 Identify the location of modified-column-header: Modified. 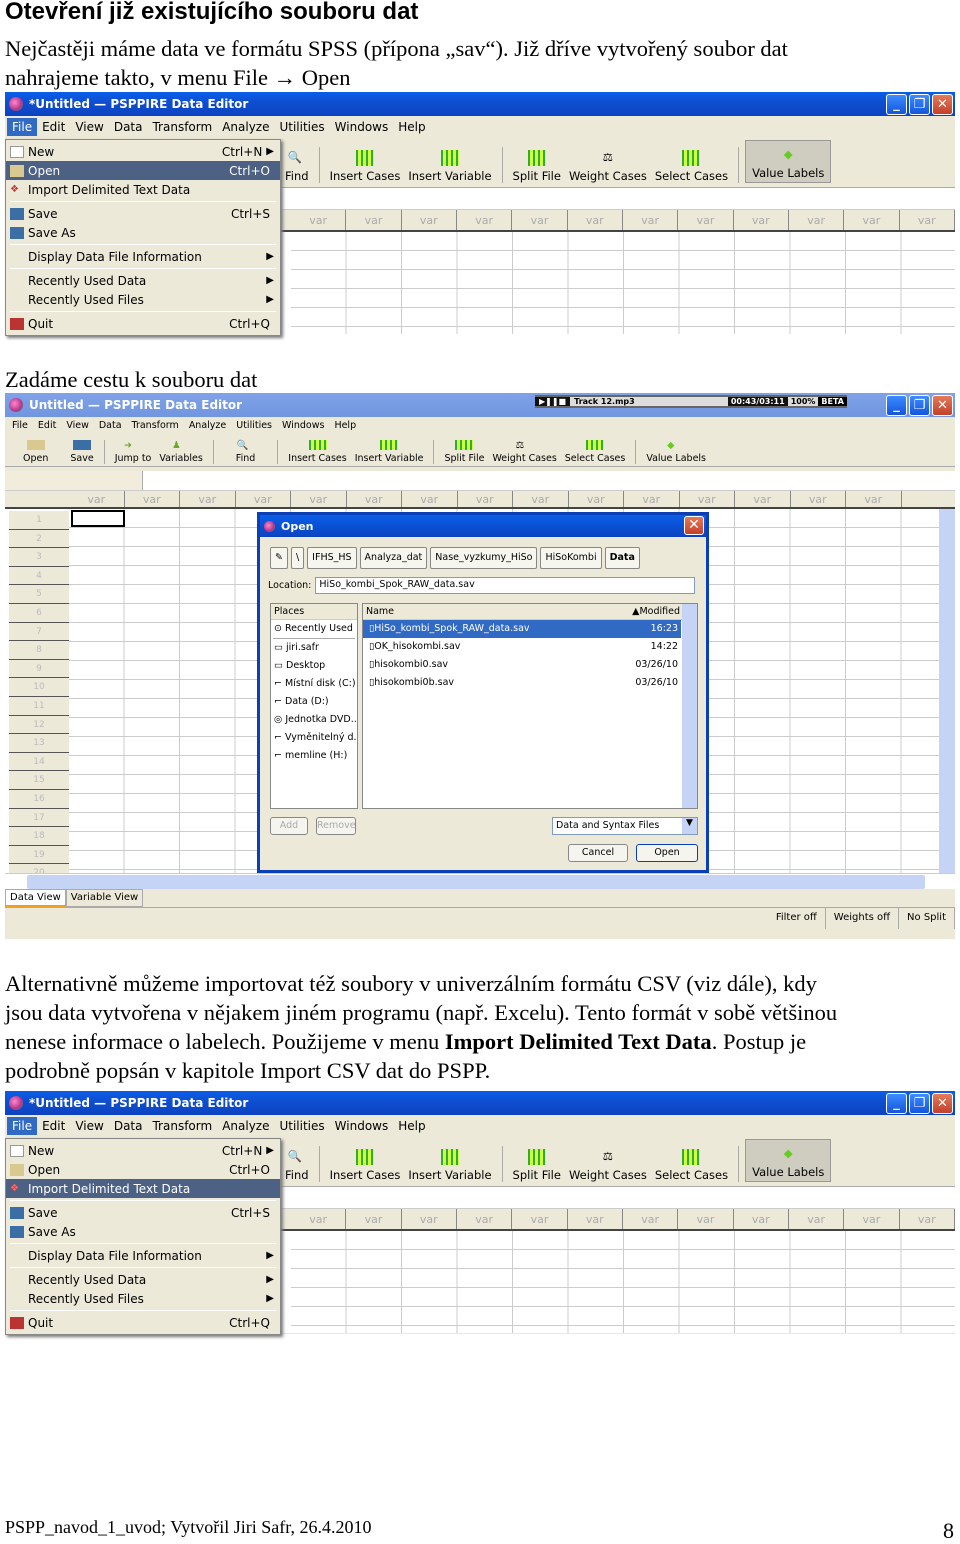
(659, 611).